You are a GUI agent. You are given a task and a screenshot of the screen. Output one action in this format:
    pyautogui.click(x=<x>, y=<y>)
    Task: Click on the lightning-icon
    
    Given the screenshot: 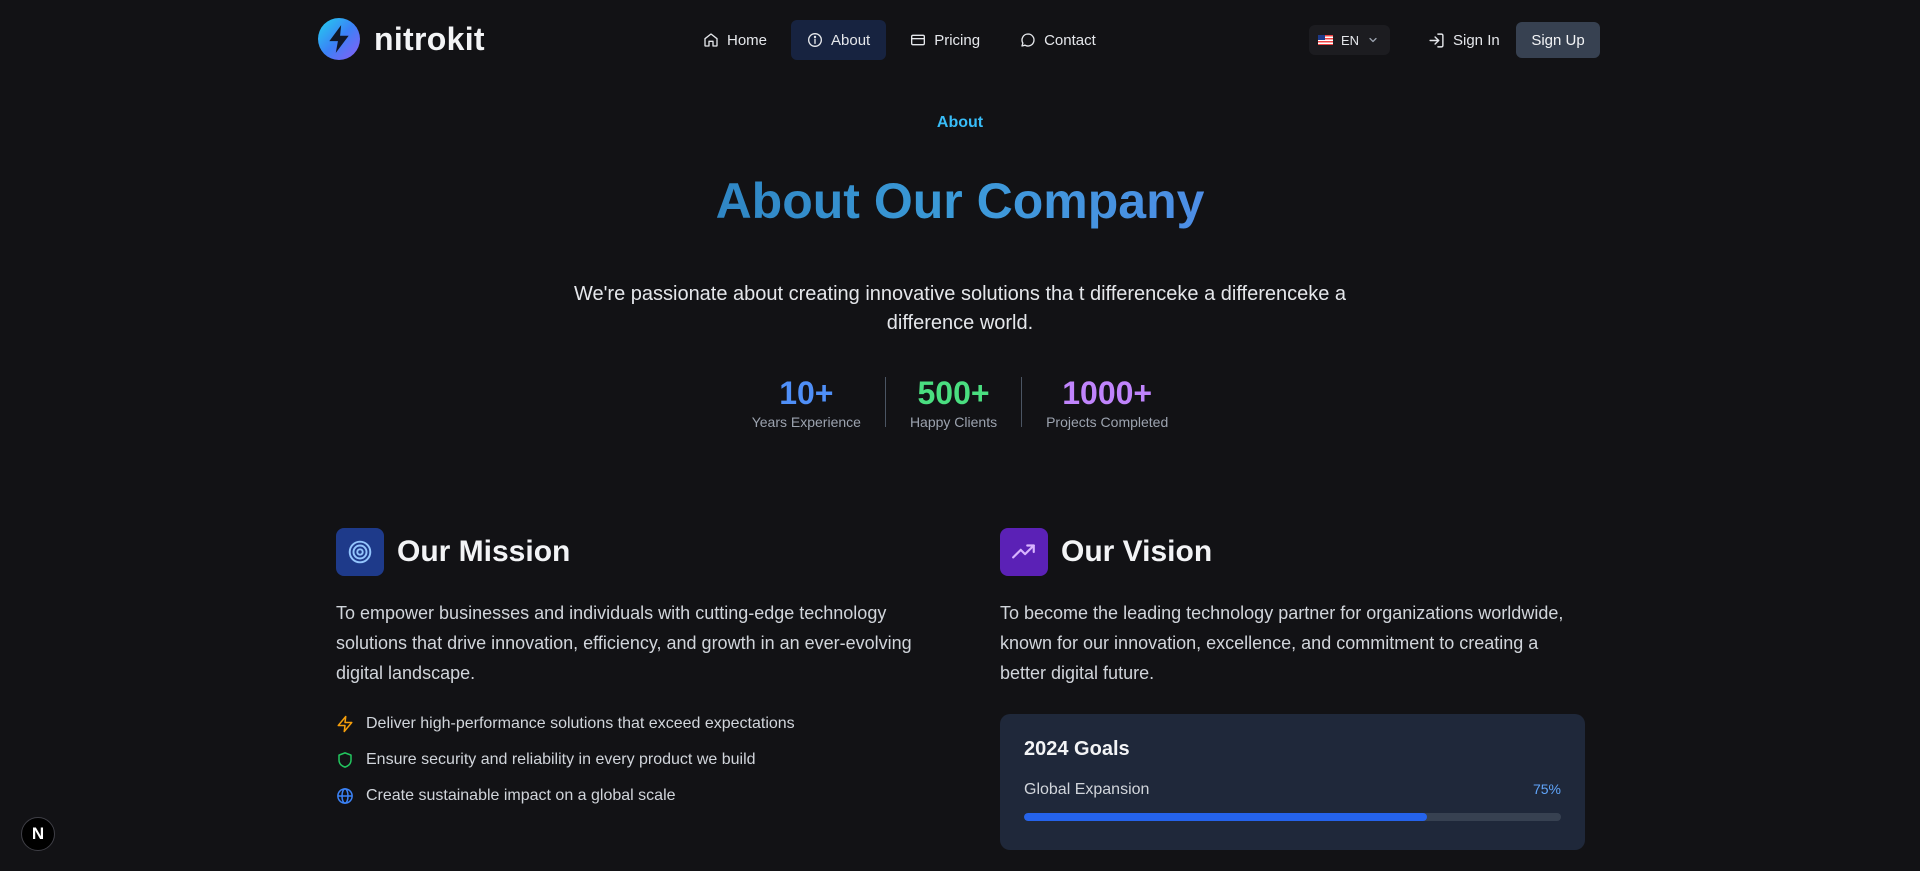 What is the action you would take?
    pyautogui.click(x=345, y=724)
    